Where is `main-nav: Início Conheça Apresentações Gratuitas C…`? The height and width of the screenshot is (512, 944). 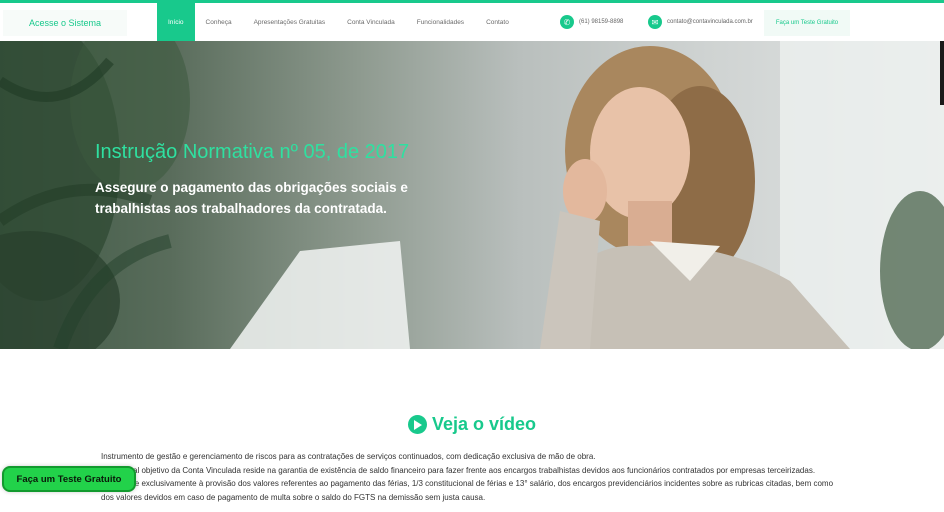
main-nav: Início Conheça Apresentações Gratuitas C… is located at coordinates (338, 22).